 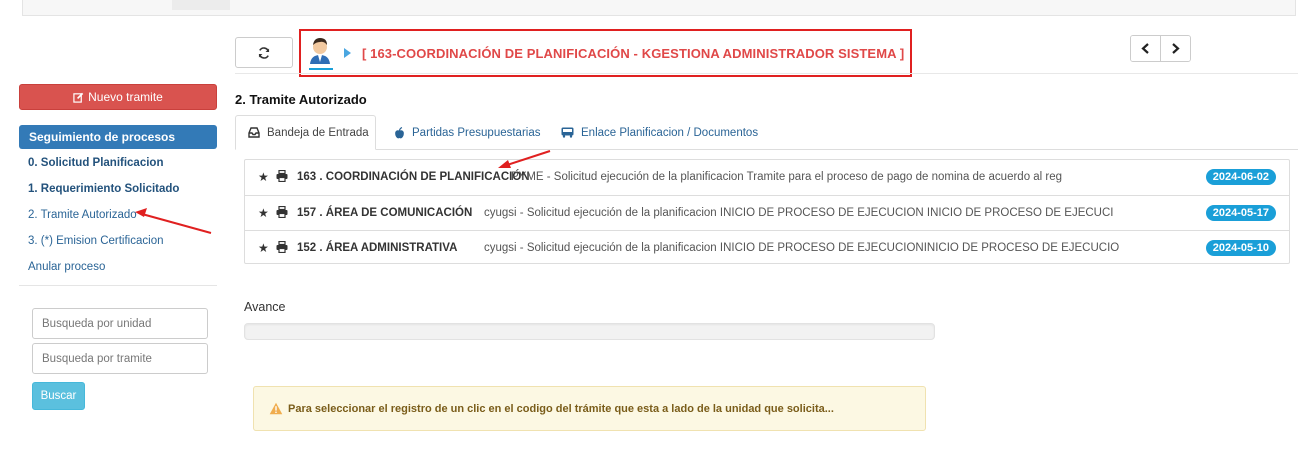 I want to click on tab-bandeja-label: Bandeja de Entrada, so click(x=318, y=132).